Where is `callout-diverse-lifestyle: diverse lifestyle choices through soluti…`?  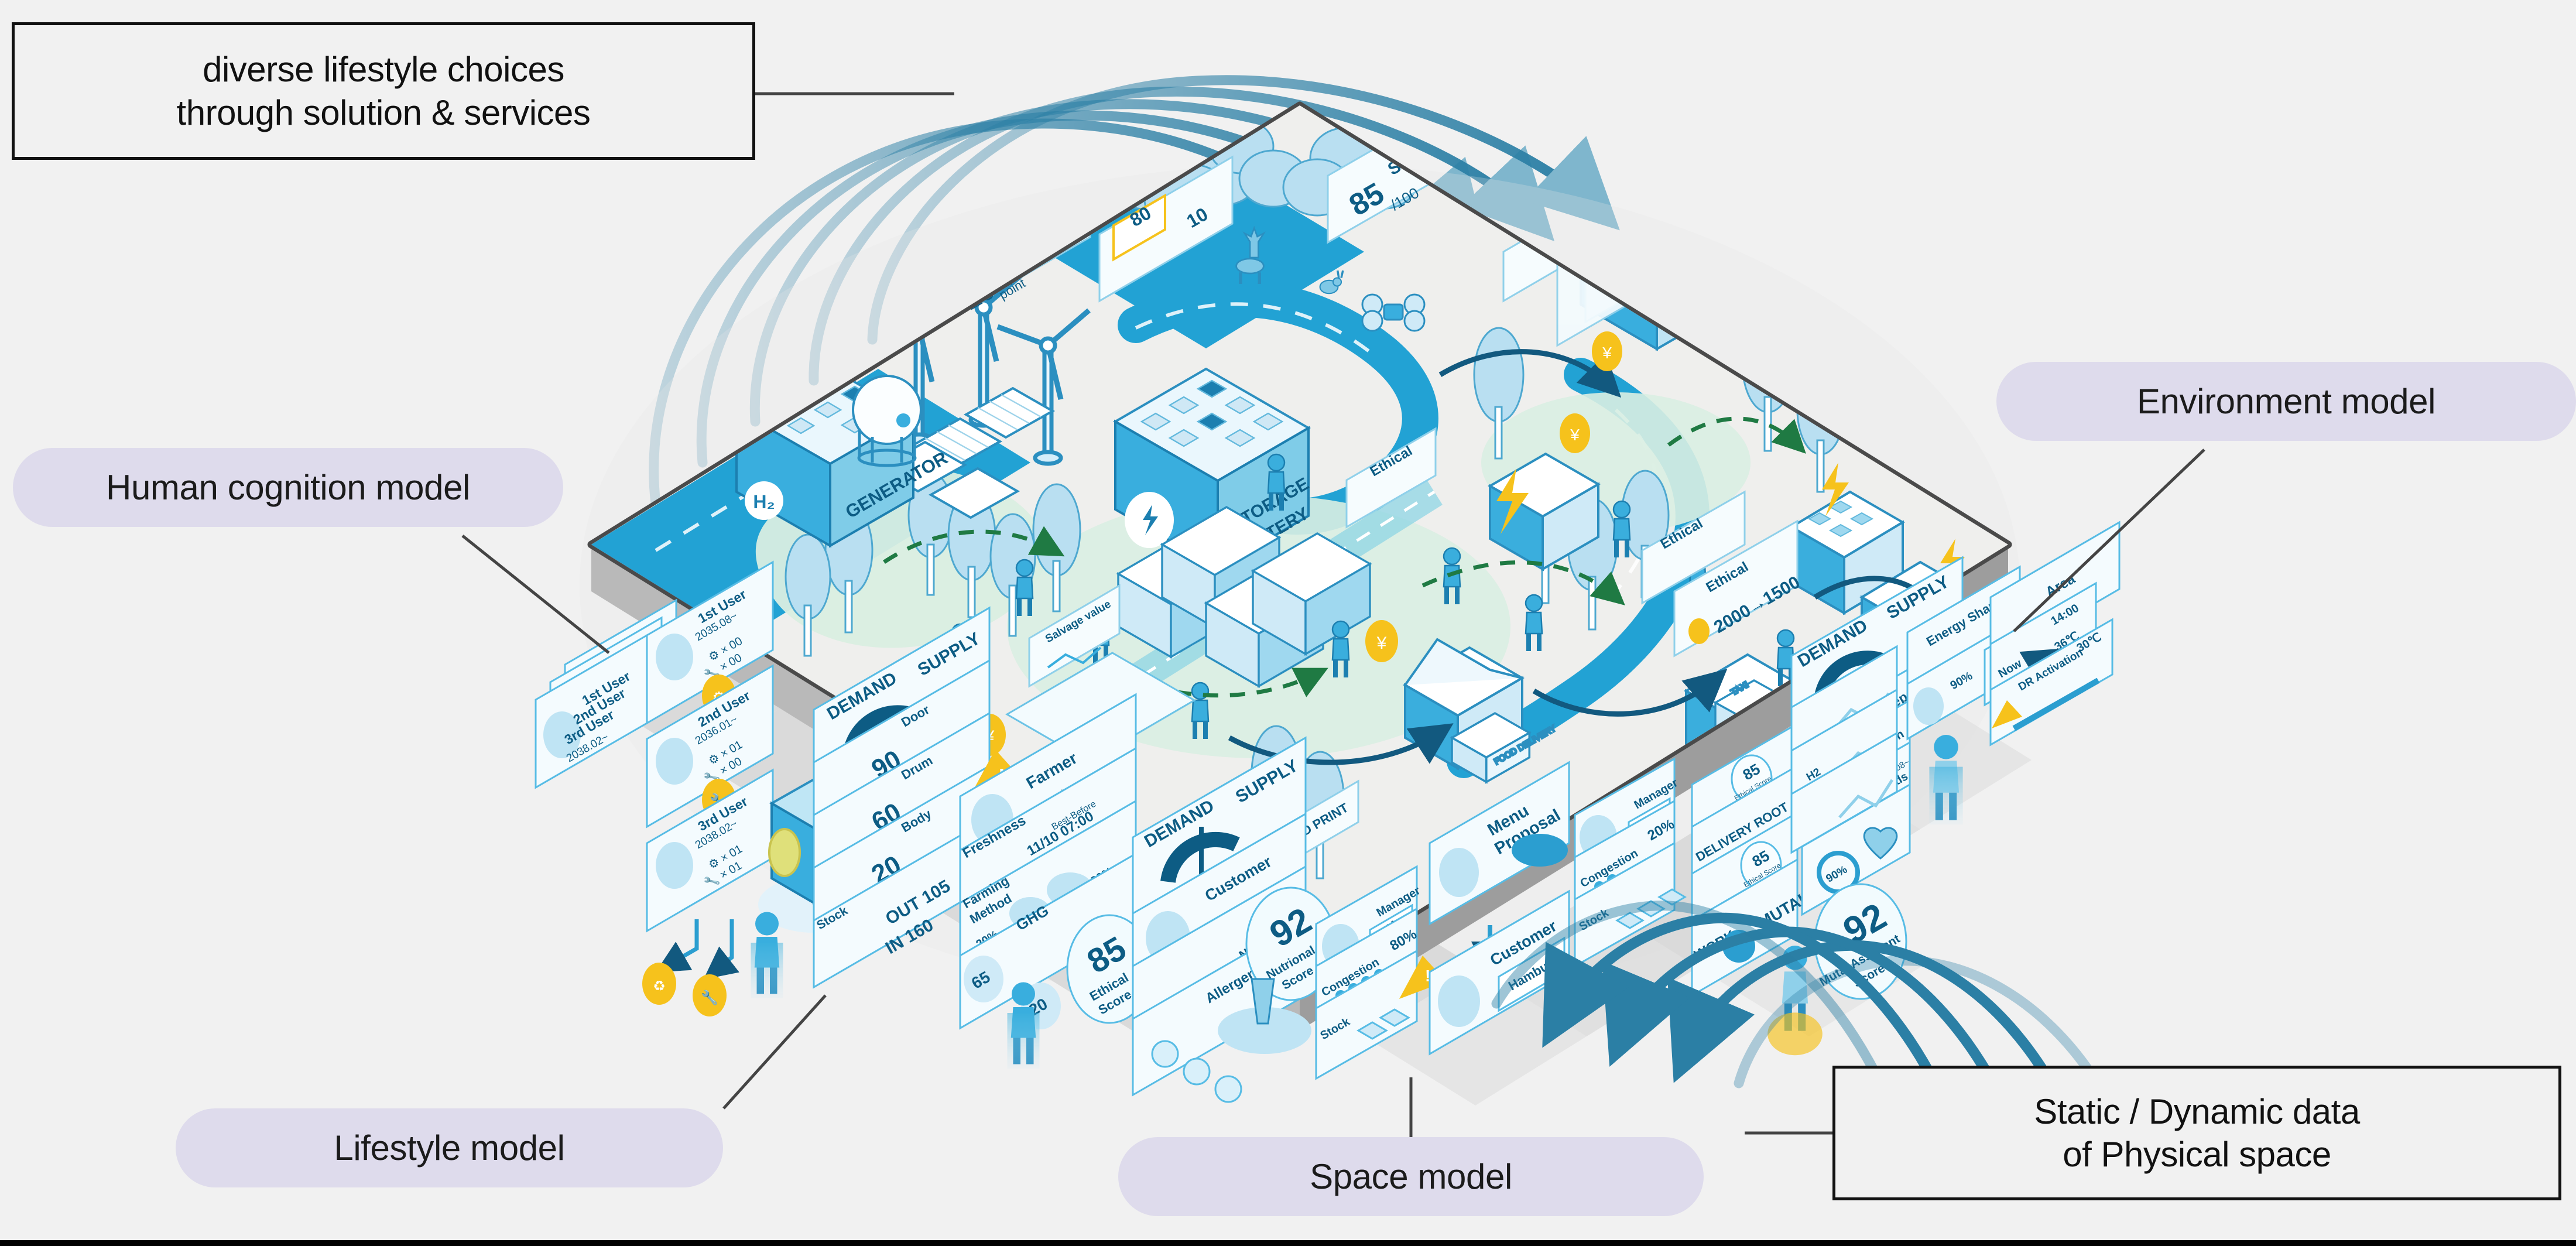 callout-diverse-lifestyle: diverse lifestyle choices through soluti… is located at coordinates (383, 91).